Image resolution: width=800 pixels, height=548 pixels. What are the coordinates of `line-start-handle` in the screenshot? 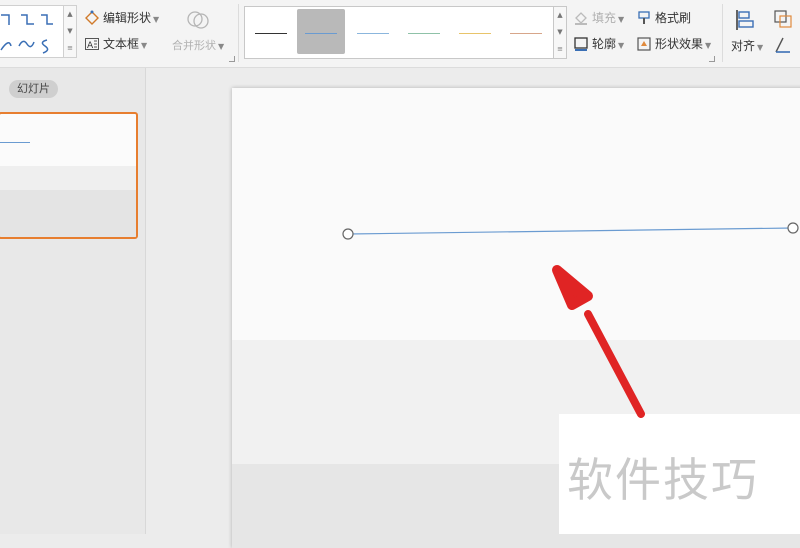 It's located at (348, 234).